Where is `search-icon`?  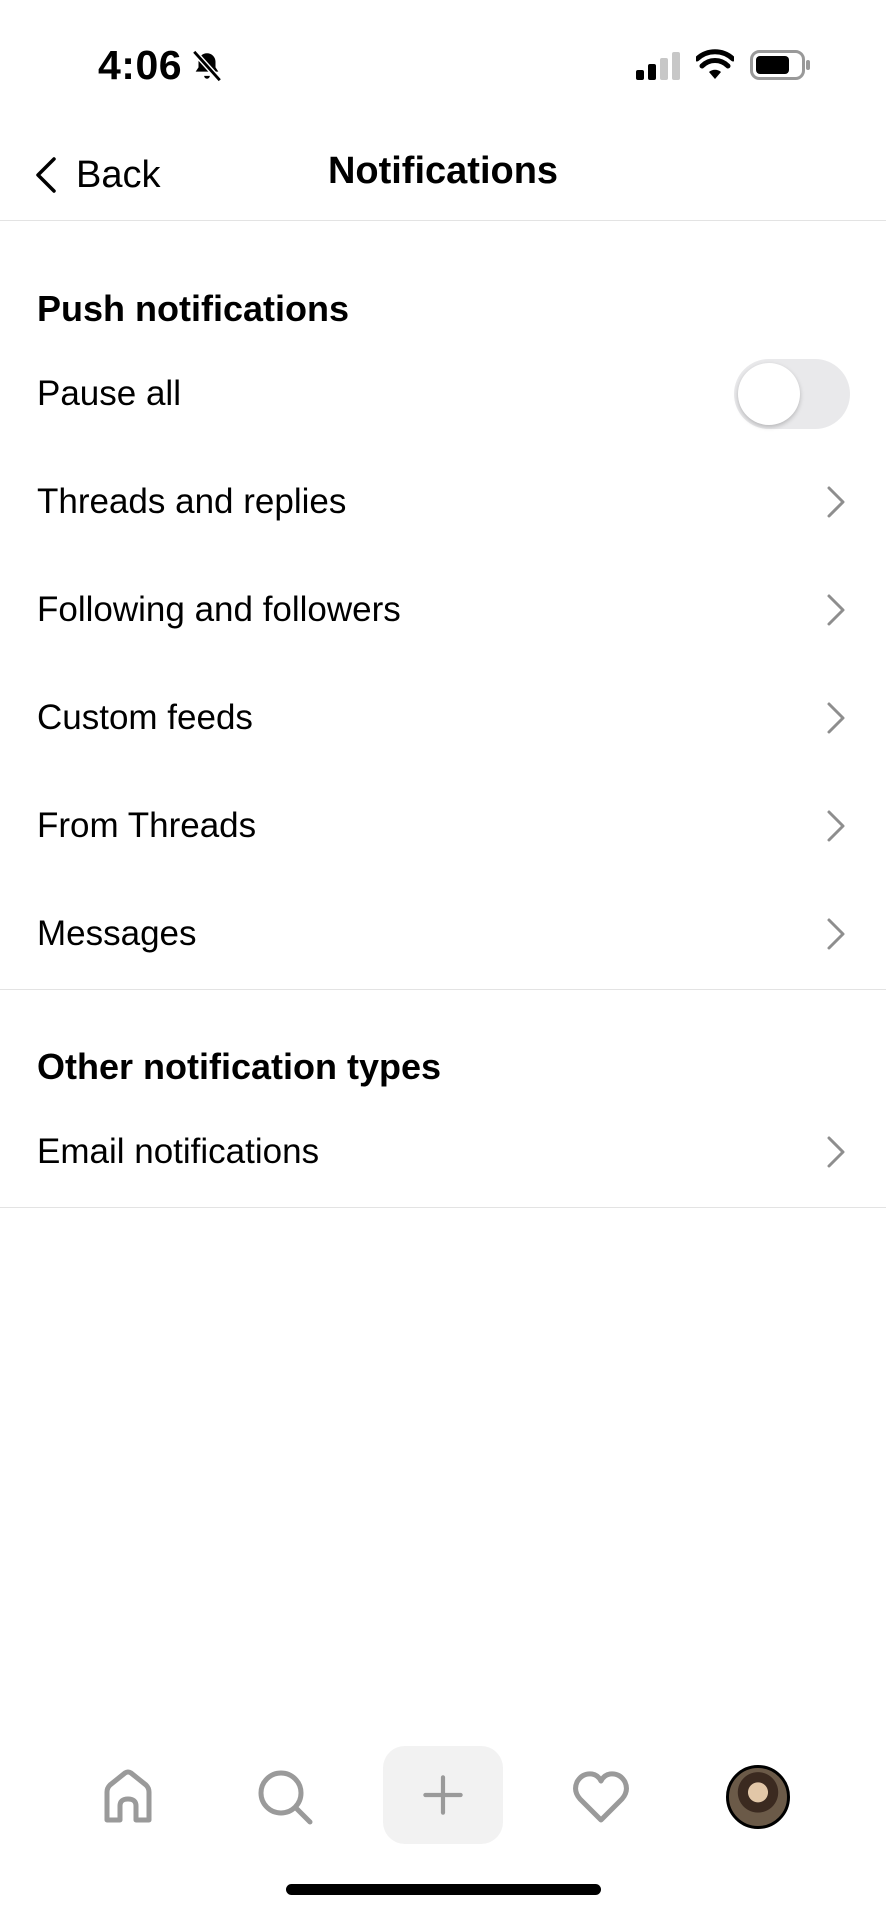
search-icon is located at coordinates (285, 1797).